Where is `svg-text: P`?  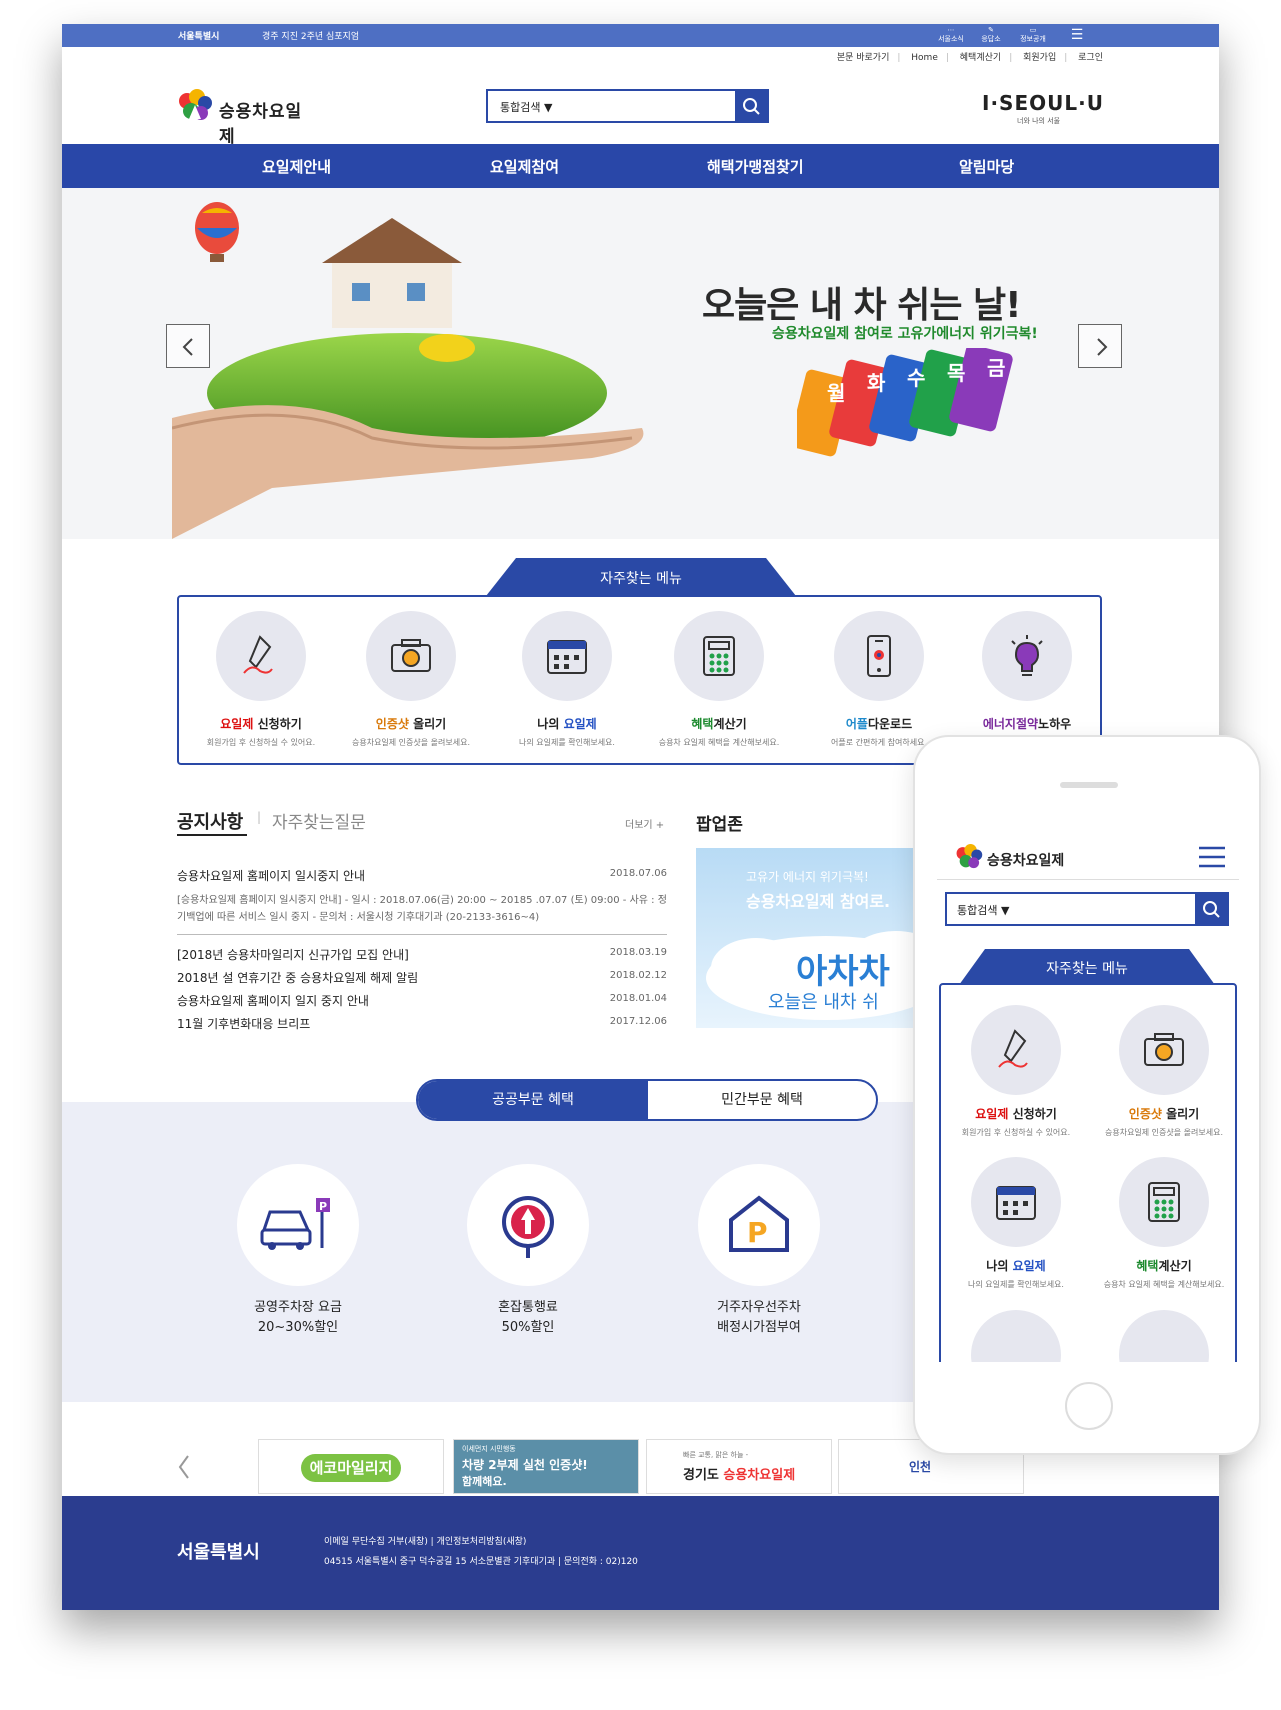
svg-text: P is located at coordinates (323, 1206).